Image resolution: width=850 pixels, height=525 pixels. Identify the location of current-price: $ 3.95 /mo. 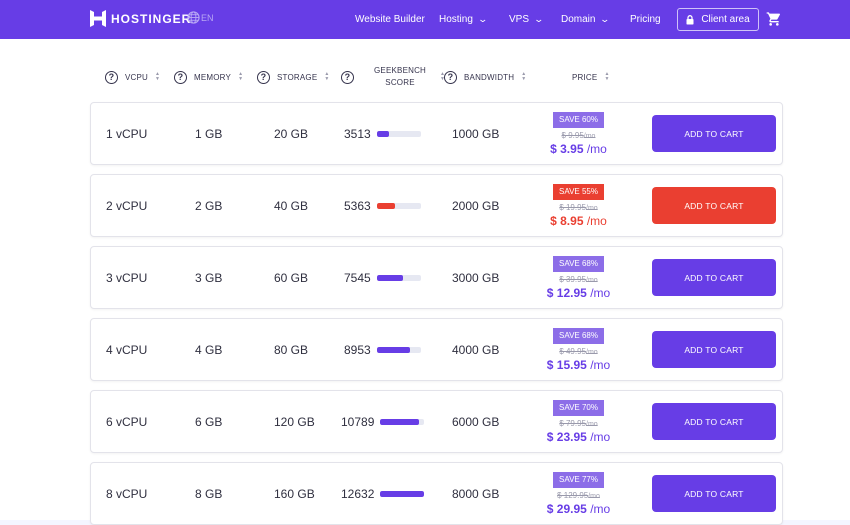
(578, 149).